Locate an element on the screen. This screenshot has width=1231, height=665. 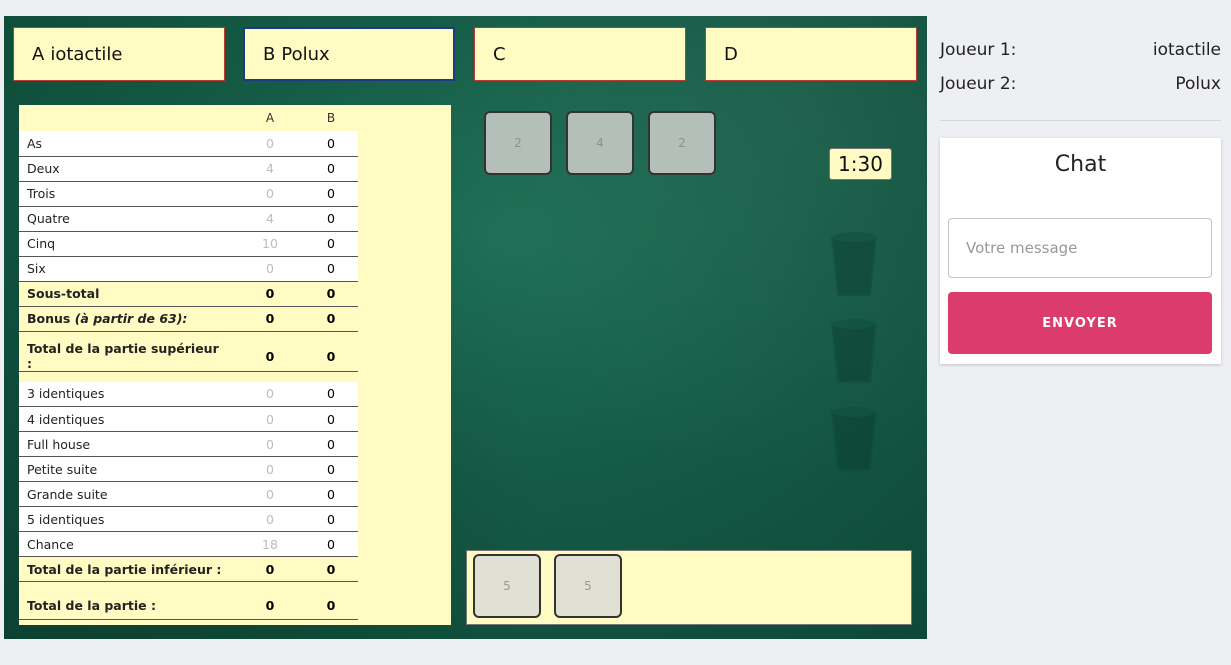
die: 4 is located at coordinates (600, 143).